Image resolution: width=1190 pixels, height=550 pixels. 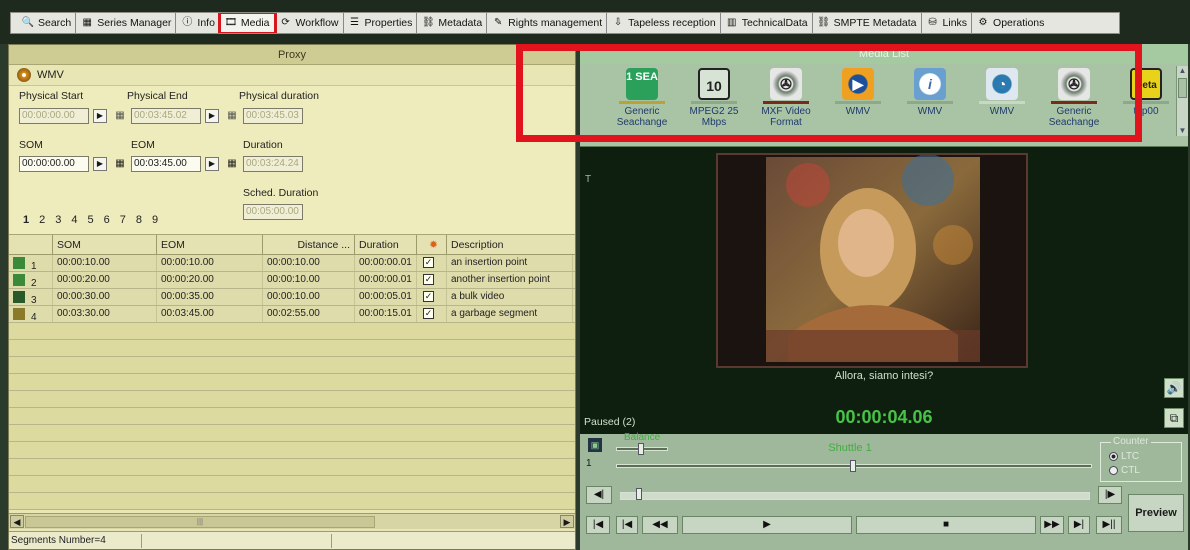 I want to click on physical-start-goto-button: ▶, so click(x=100, y=116).